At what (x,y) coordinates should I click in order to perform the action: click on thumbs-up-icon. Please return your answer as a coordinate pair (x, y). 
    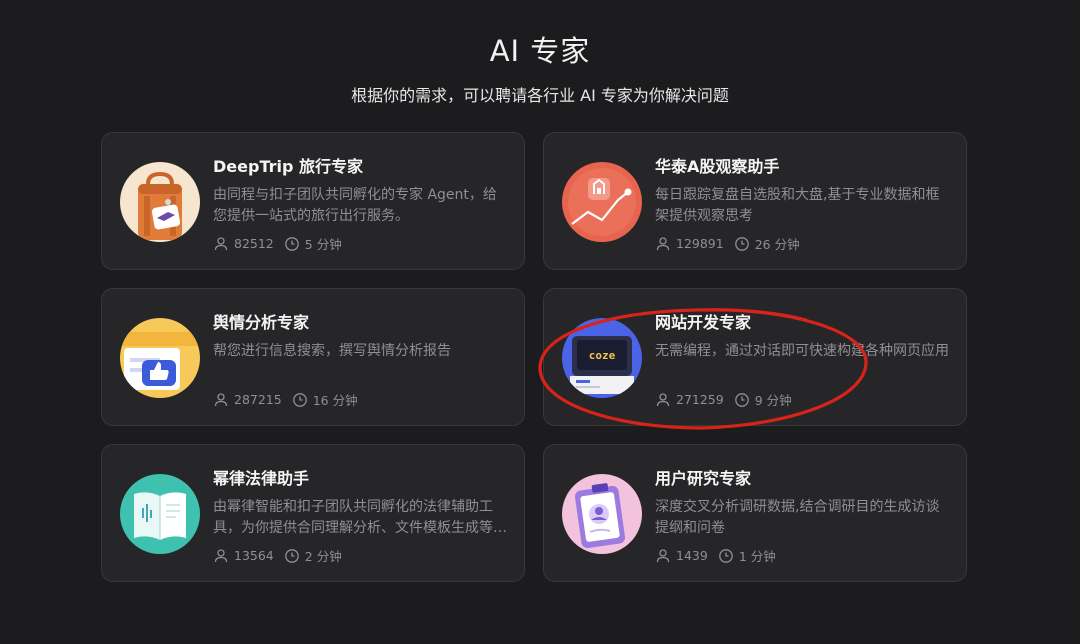
    Looking at the image, I should click on (160, 358).